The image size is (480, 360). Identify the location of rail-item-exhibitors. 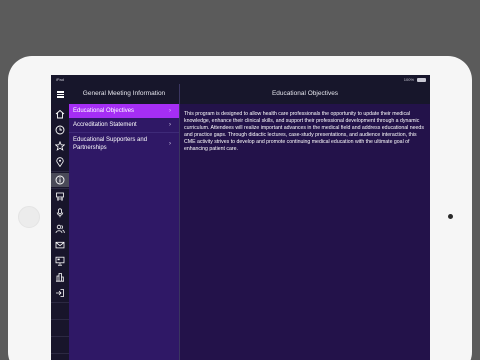
(60, 277).